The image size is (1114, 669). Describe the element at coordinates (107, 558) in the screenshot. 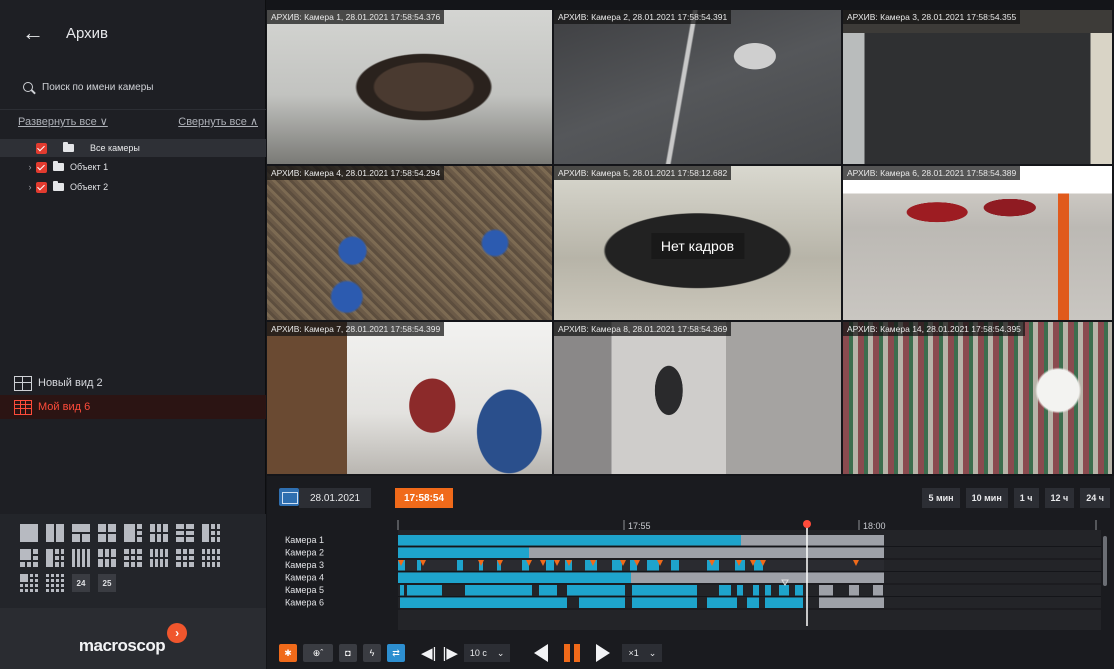

I see `layout-3x2b-icon` at that location.